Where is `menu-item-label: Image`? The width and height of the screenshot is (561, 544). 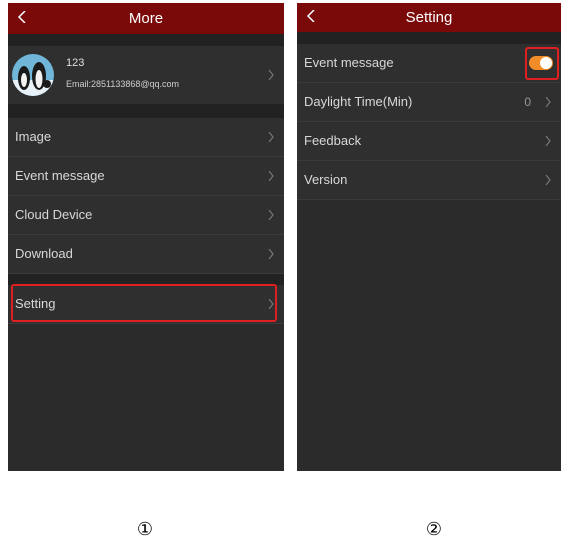 menu-item-label: Image is located at coordinates (33, 136).